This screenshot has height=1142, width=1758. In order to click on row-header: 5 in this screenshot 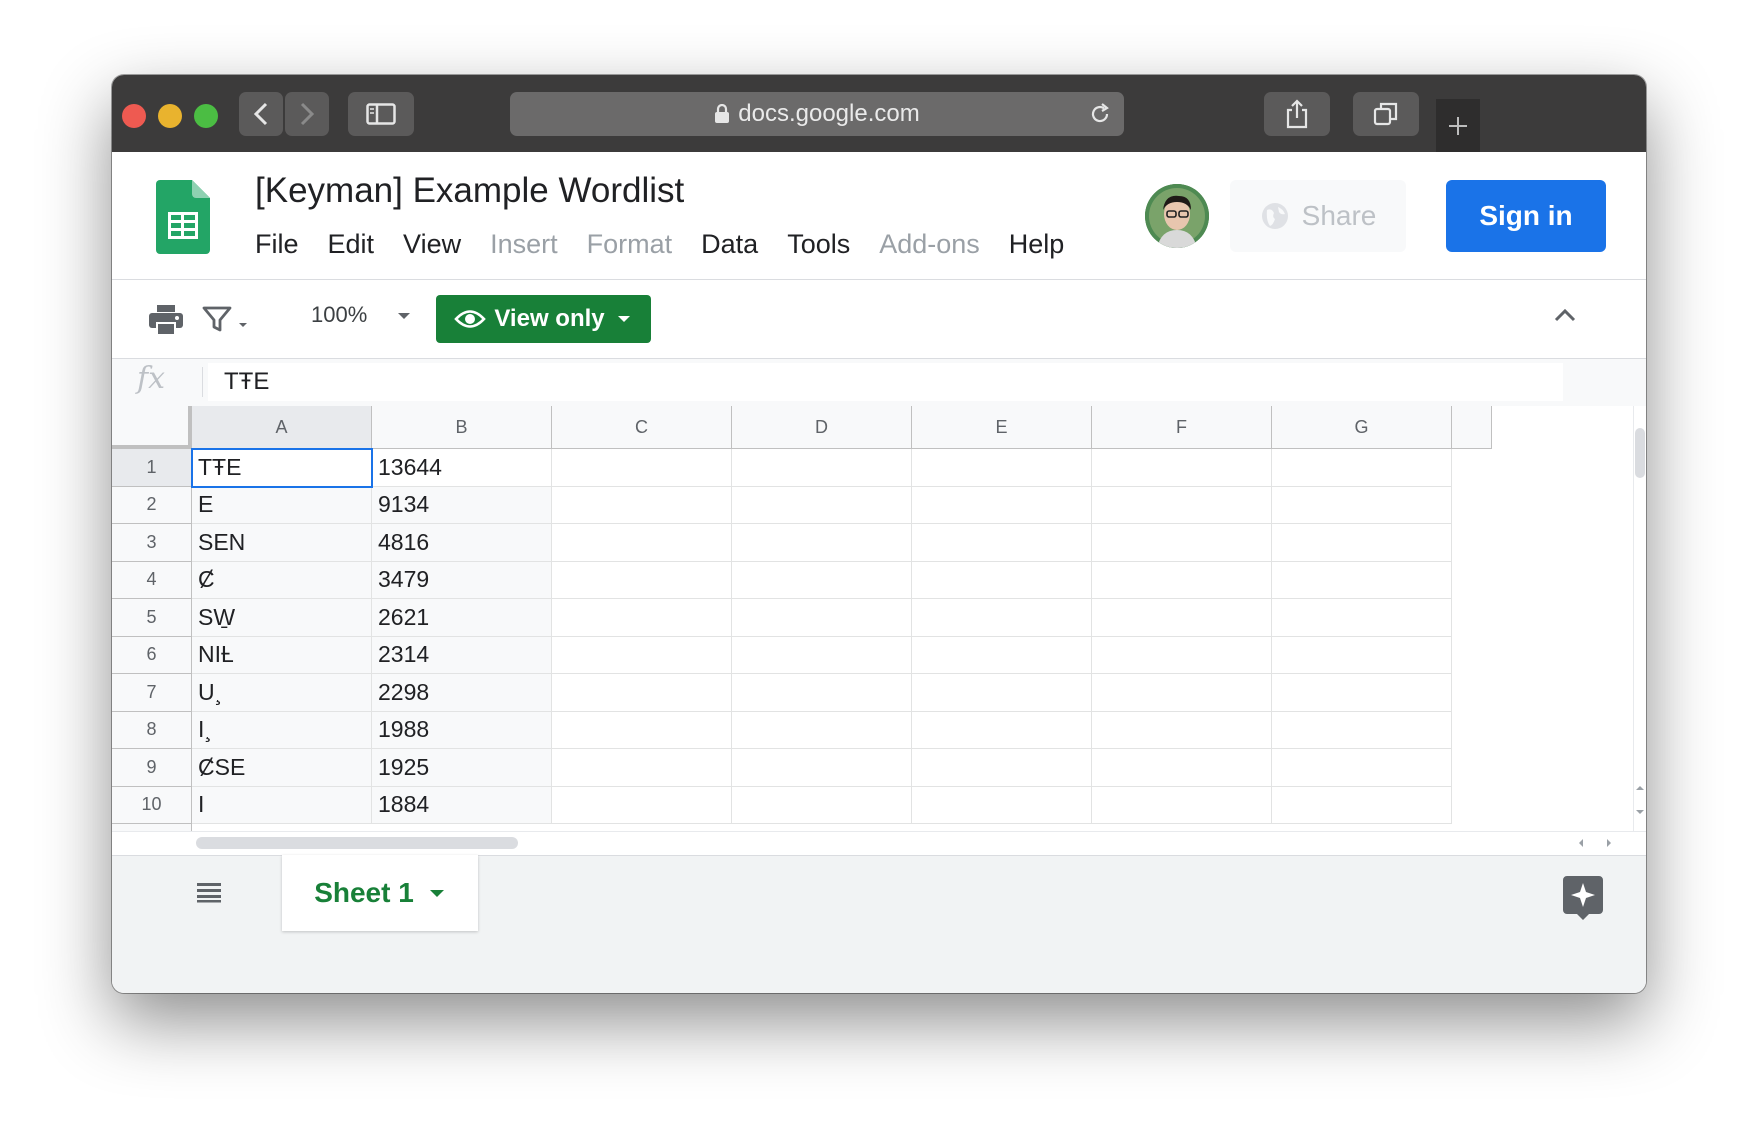, I will do `click(152, 618)`.